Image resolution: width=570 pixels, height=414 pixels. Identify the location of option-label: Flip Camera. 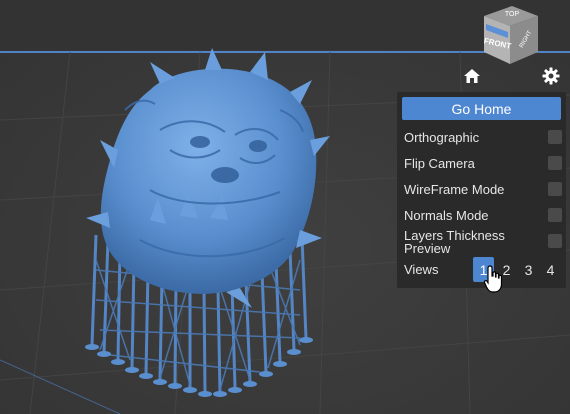
(439, 163).